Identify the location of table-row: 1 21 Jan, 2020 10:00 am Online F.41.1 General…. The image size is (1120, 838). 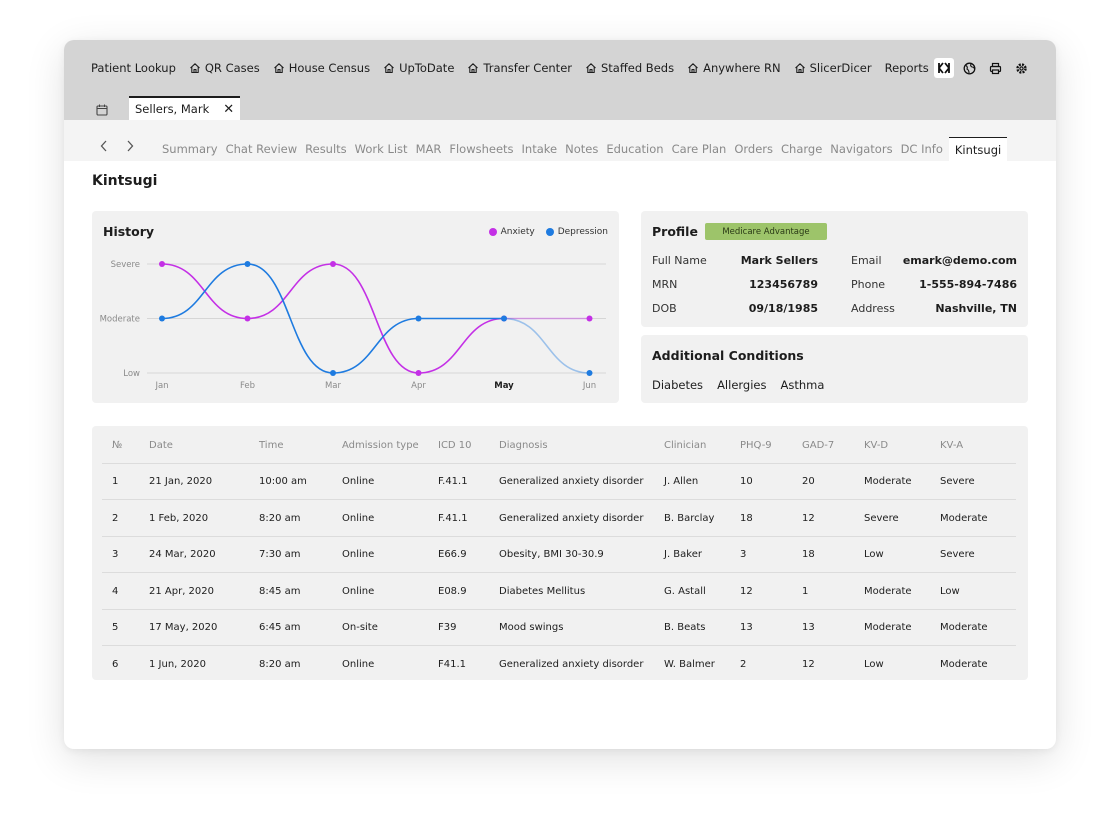
(560, 482).